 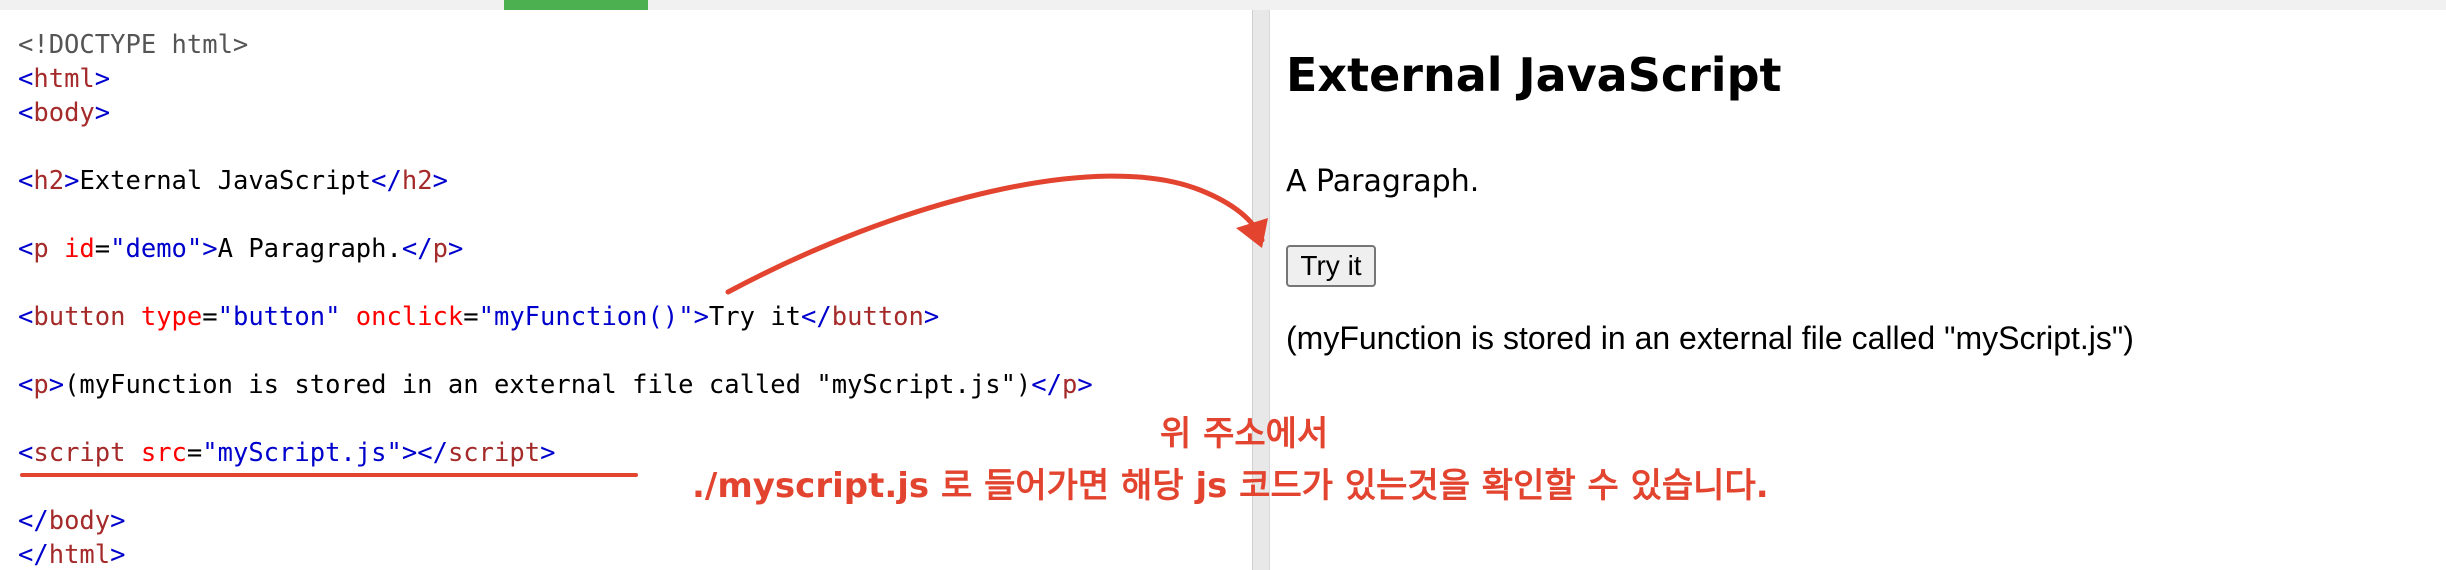 What do you see at coordinates (1244, 434) in the screenshot?
I see `annotation-line-1: 위 주소에서` at bounding box center [1244, 434].